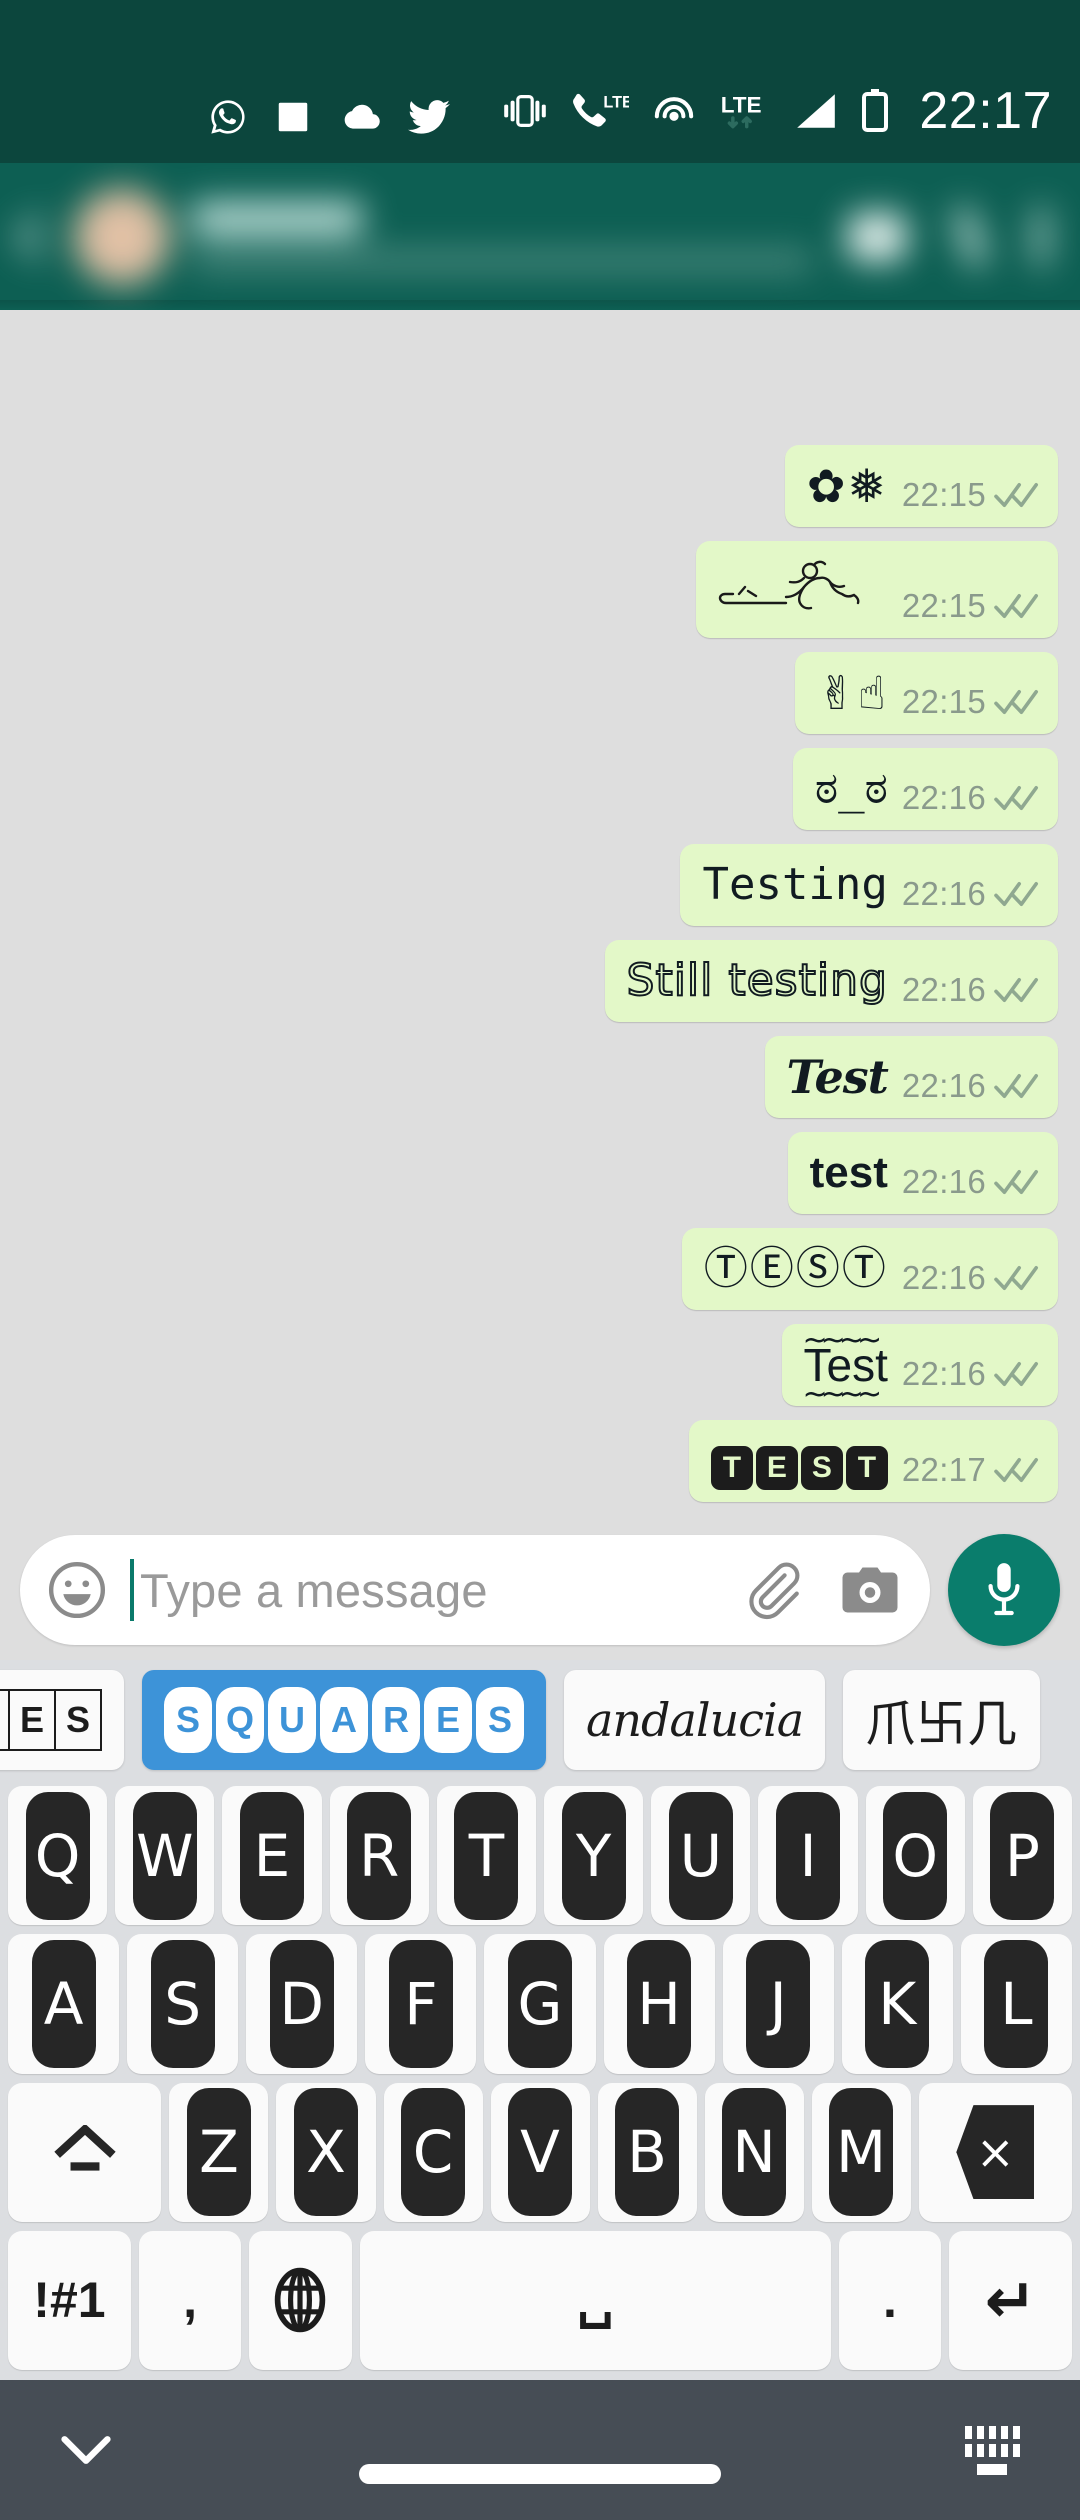 The image size is (1080, 2520). What do you see at coordinates (1041, 236) in the screenshot?
I see `overflow-menu-icon` at bounding box center [1041, 236].